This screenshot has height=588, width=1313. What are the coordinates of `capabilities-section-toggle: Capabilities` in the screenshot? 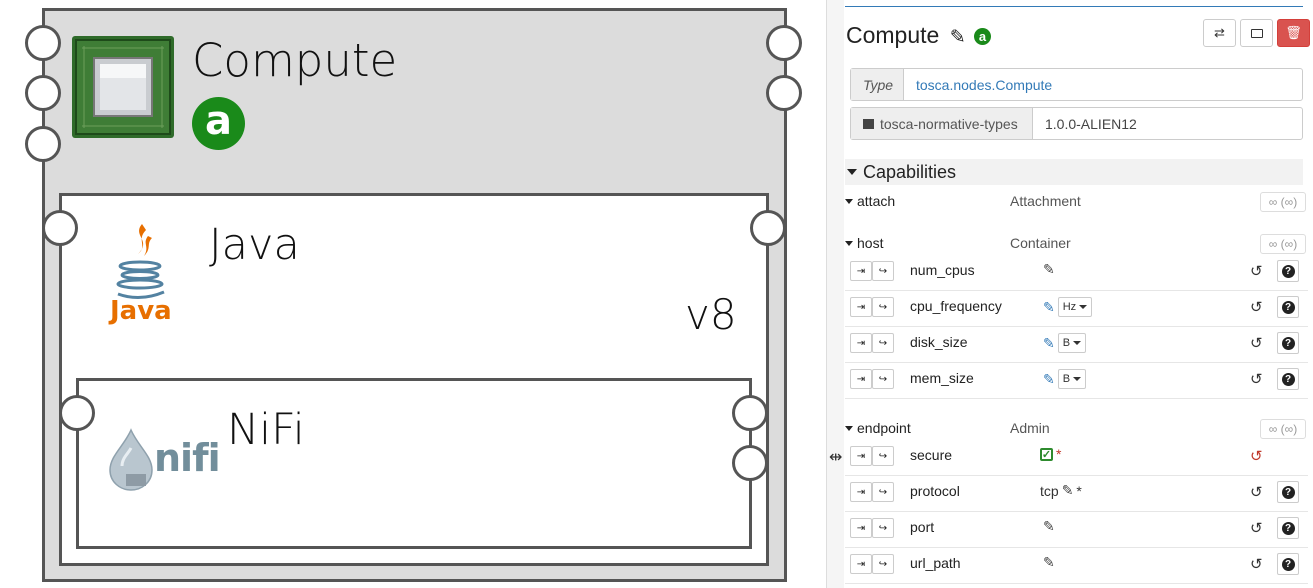 It's located at (1074, 172).